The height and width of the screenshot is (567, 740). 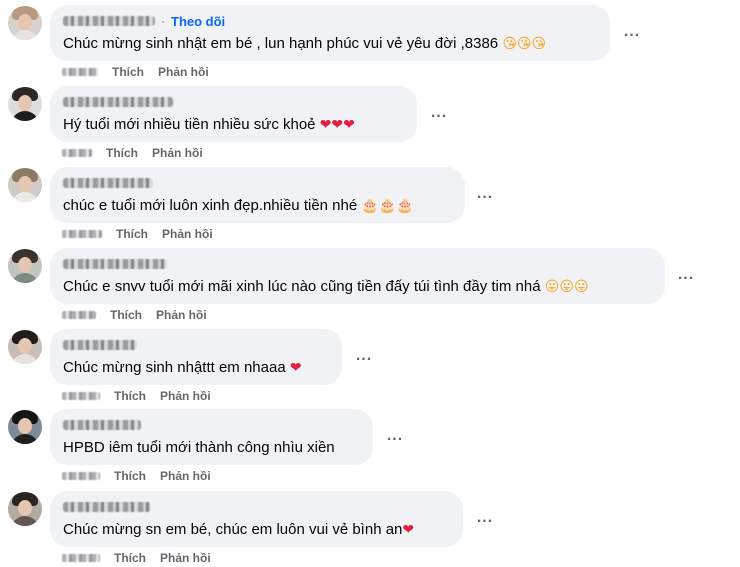 What do you see at coordinates (198, 21) in the screenshot?
I see `follow-button: Theo dõi` at bounding box center [198, 21].